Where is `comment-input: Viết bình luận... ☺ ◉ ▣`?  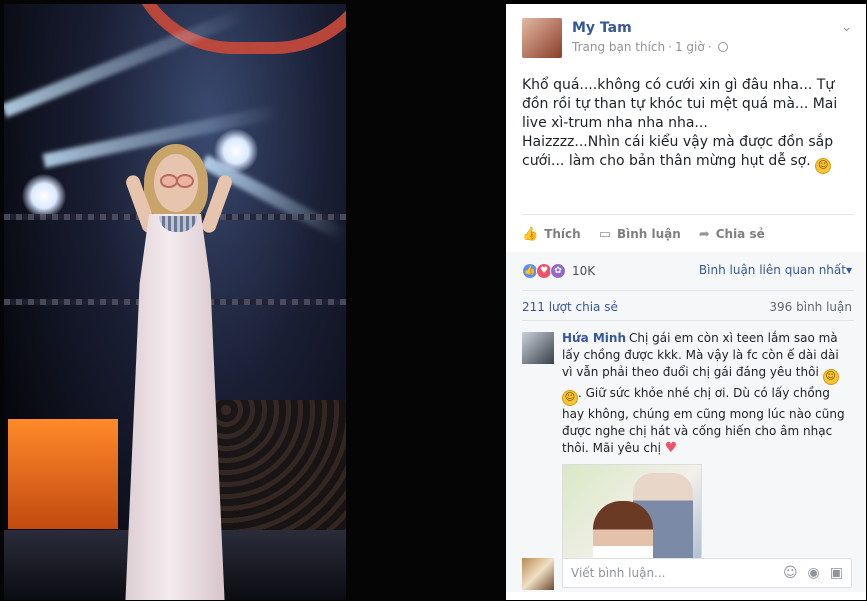 comment-input: Viết bình luận... ☺ ◉ ▣ is located at coordinates (707, 573).